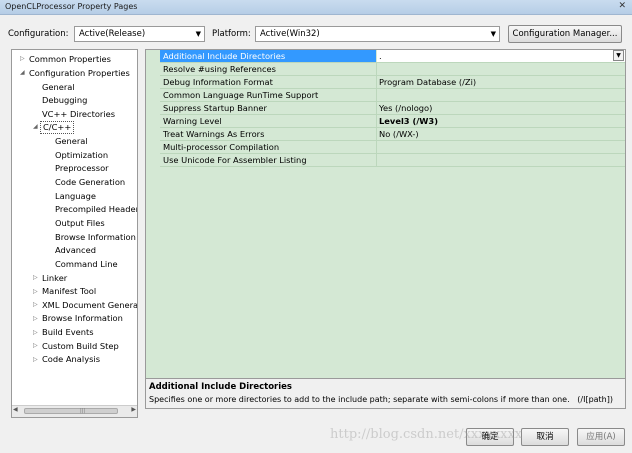  What do you see at coordinates (64, 100) in the screenshot?
I see `tree-item-debugging: Debugging` at bounding box center [64, 100].